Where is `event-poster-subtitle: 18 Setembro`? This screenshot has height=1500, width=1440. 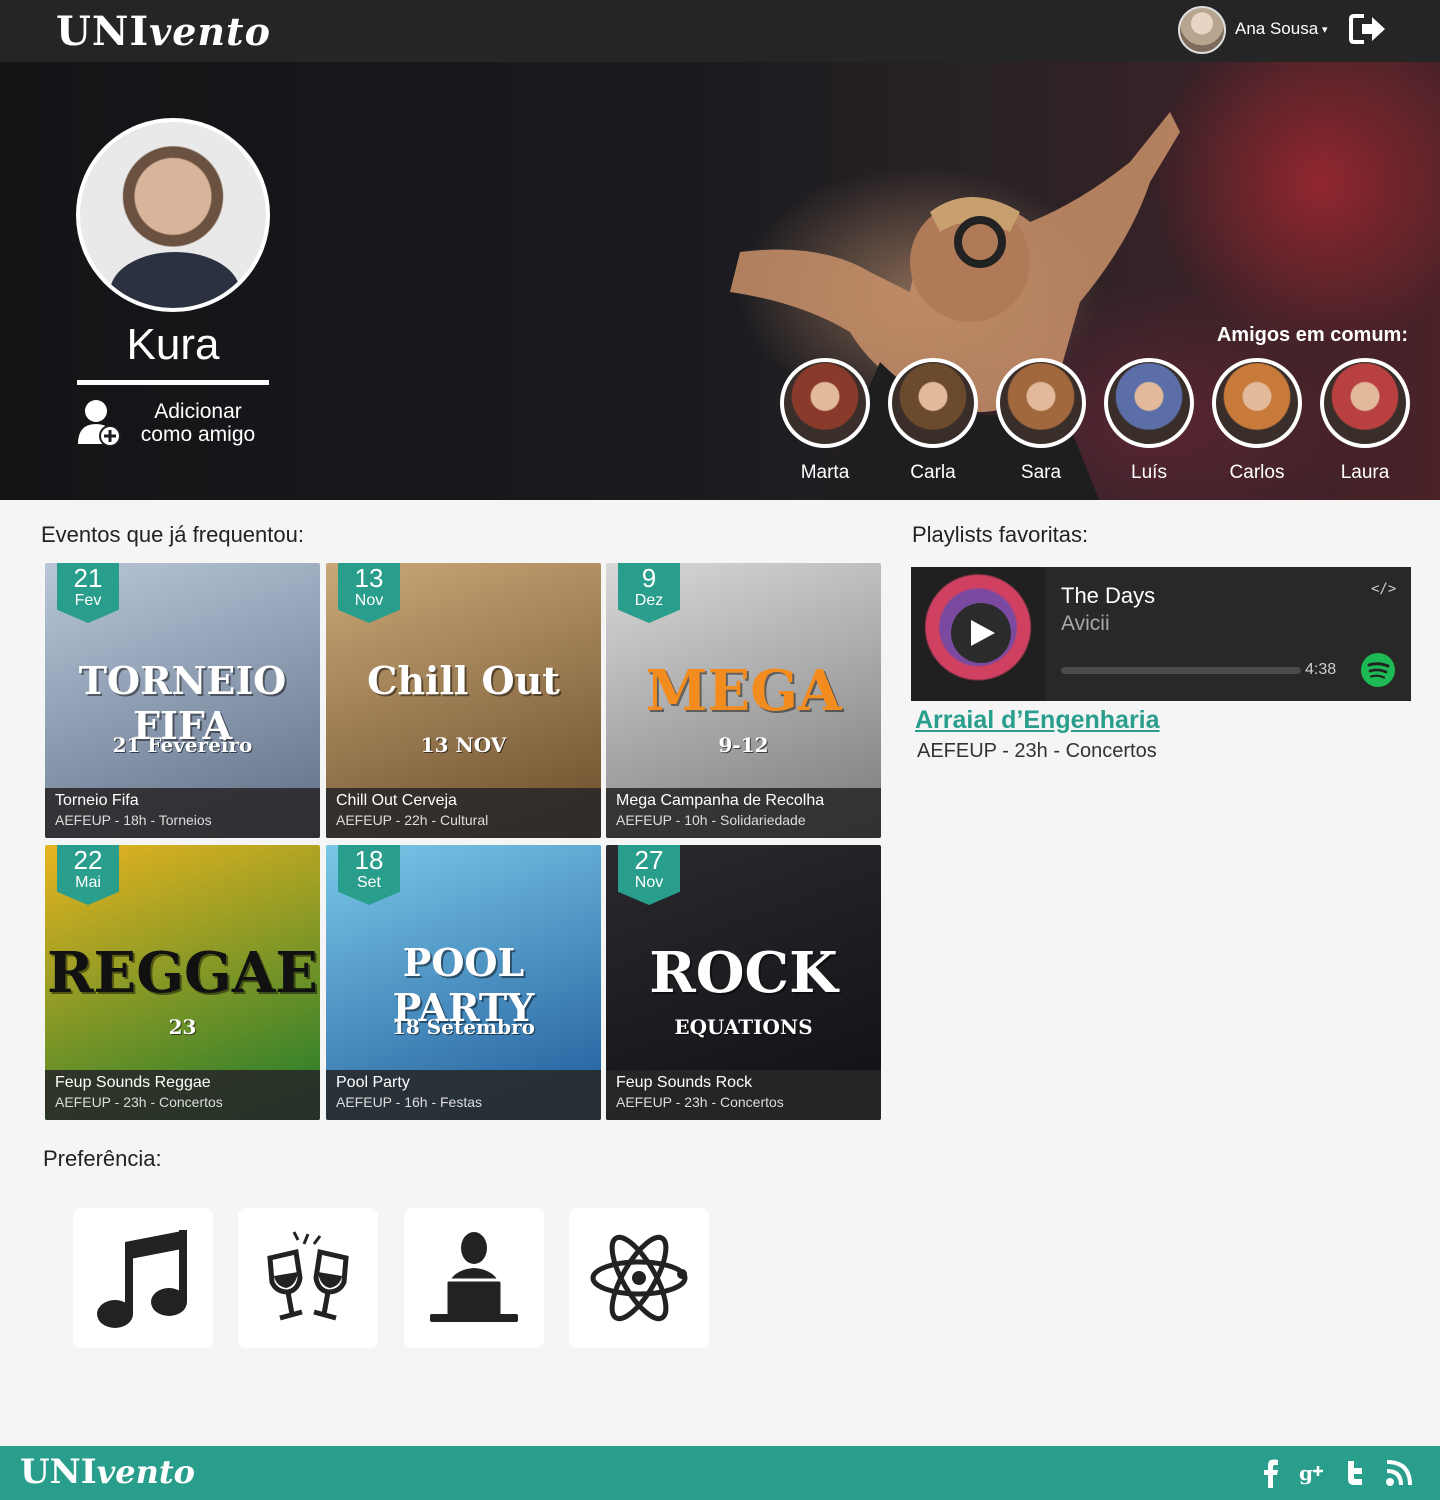
event-poster-subtitle: 18 Setembro is located at coordinates (463, 1027).